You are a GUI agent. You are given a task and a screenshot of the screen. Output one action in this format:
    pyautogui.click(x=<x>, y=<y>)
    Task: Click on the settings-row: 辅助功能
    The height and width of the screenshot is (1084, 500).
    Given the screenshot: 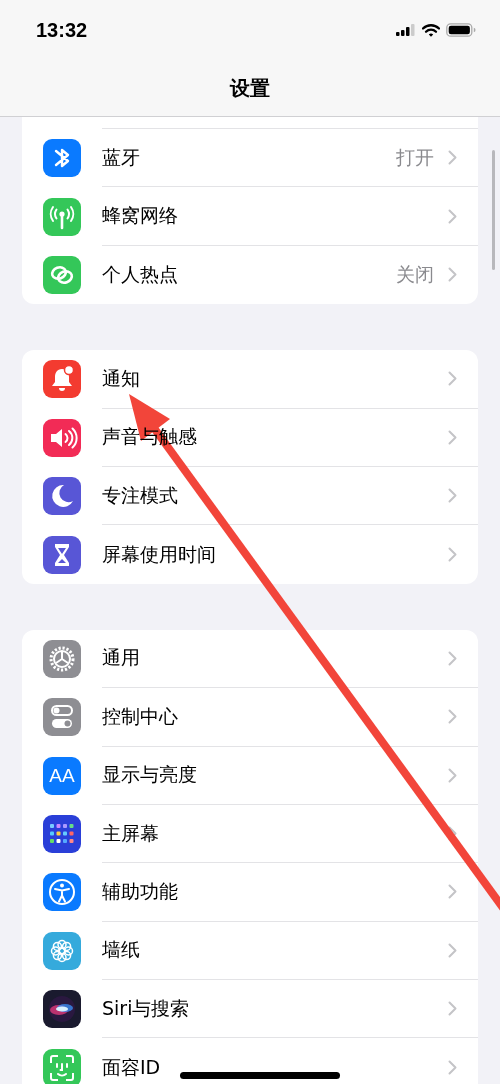 What is the action you would take?
    pyautogui.click(x=250, y=892)
    